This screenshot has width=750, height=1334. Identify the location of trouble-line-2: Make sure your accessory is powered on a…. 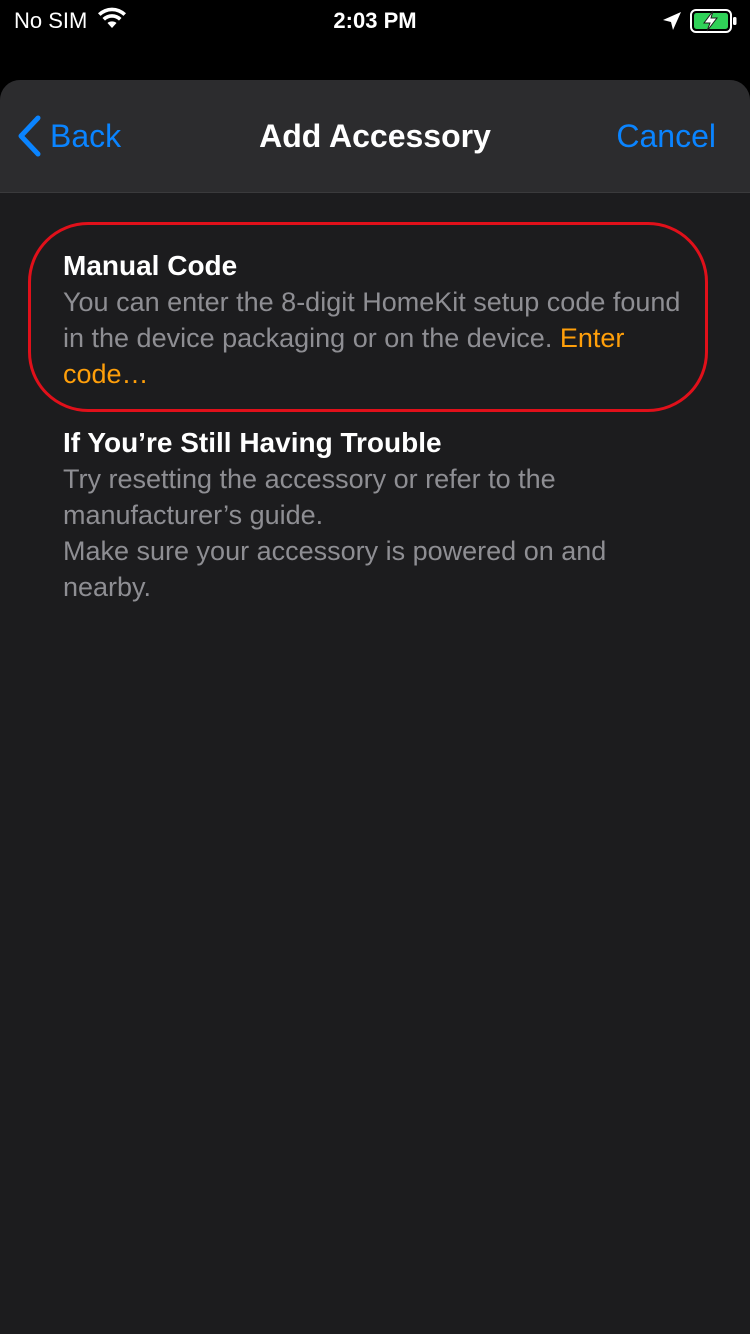
(335, 569).